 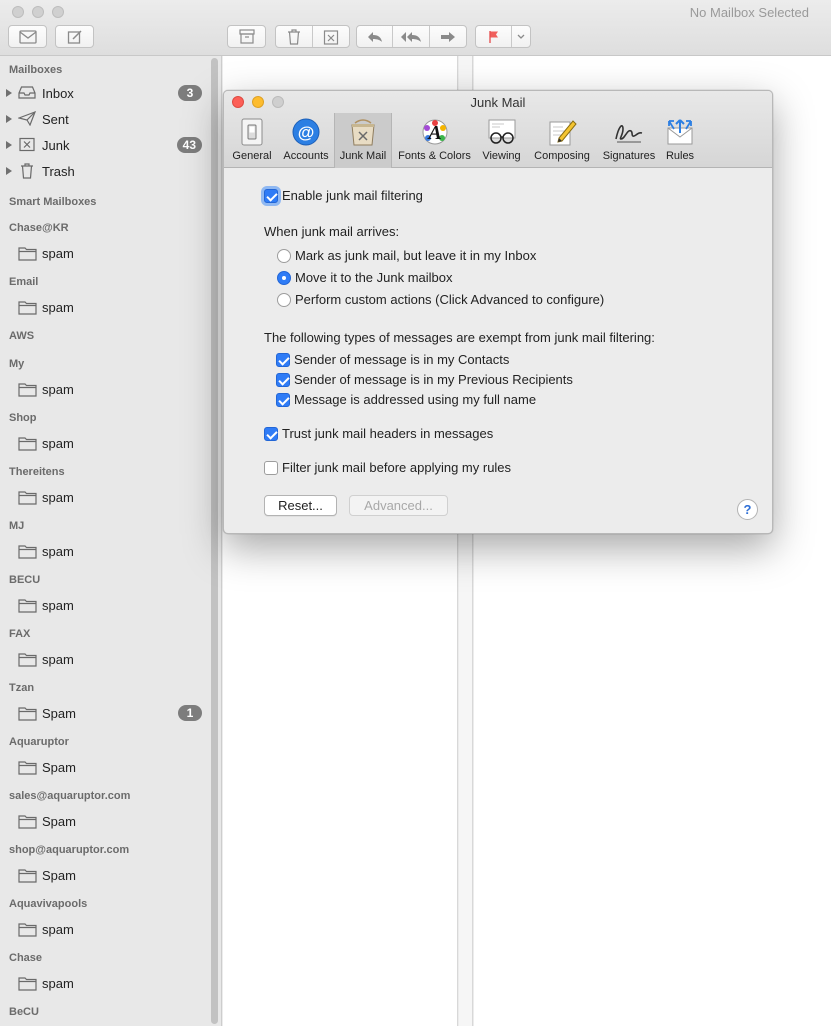 I want to click on account-header: Email, so click(x=23, y=282).